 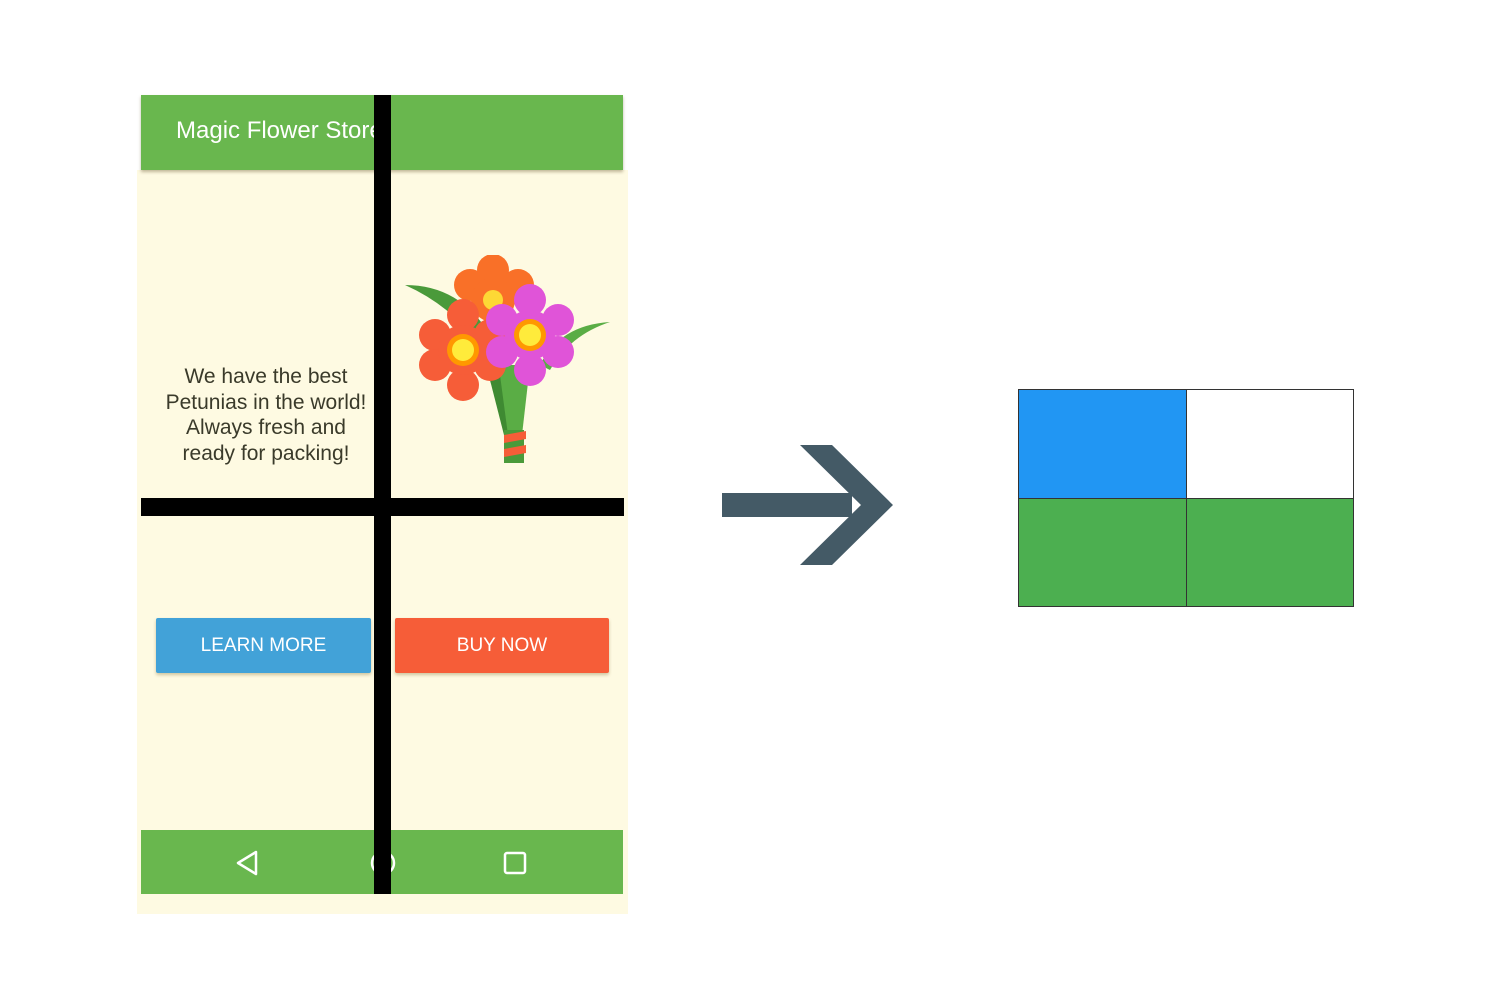 What do you see at coordinates (266, 427) in the screenshot?
I see `tagline-line: Always fresh and` at bounding box center [266, 427].